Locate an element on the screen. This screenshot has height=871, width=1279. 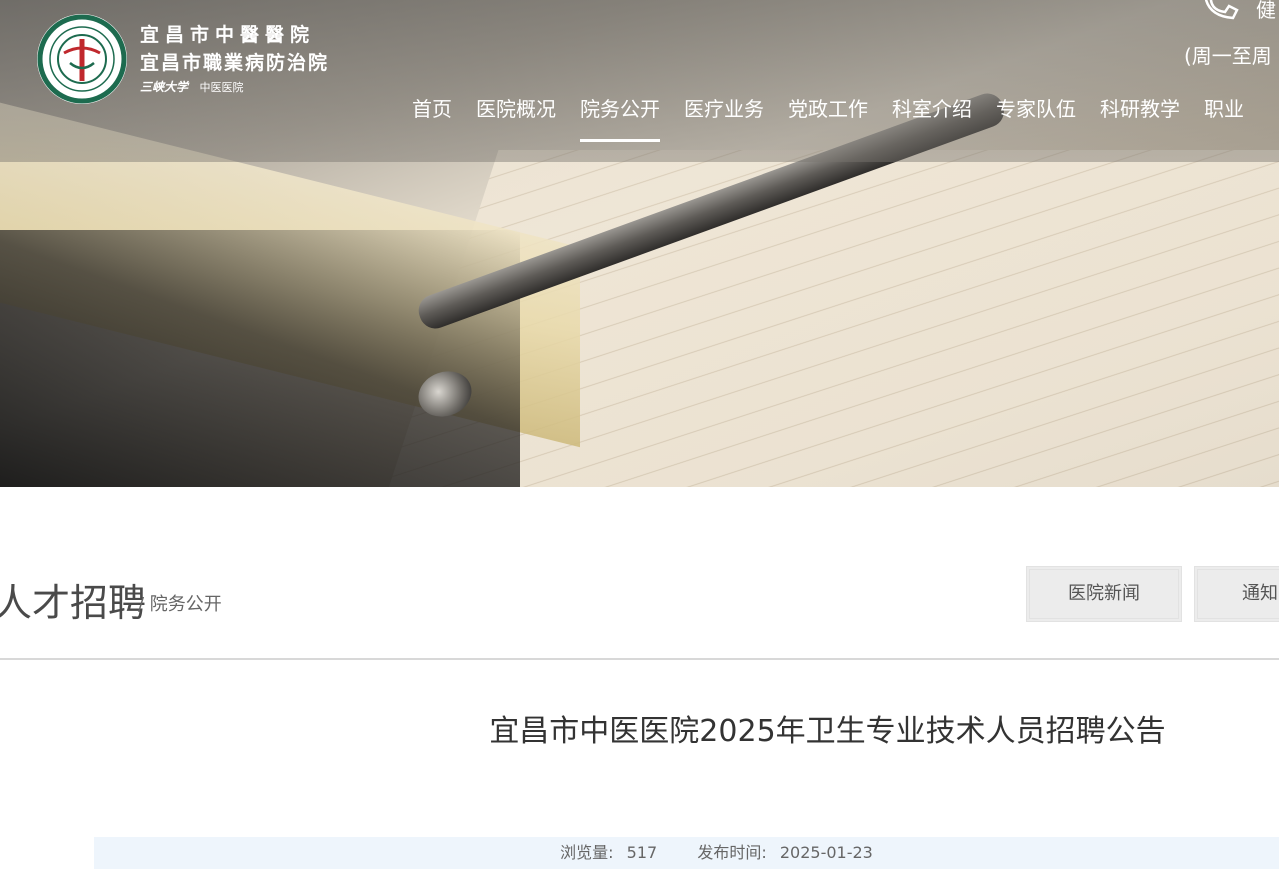
hotline-text: 健 is located at coordinates (1266, 11).